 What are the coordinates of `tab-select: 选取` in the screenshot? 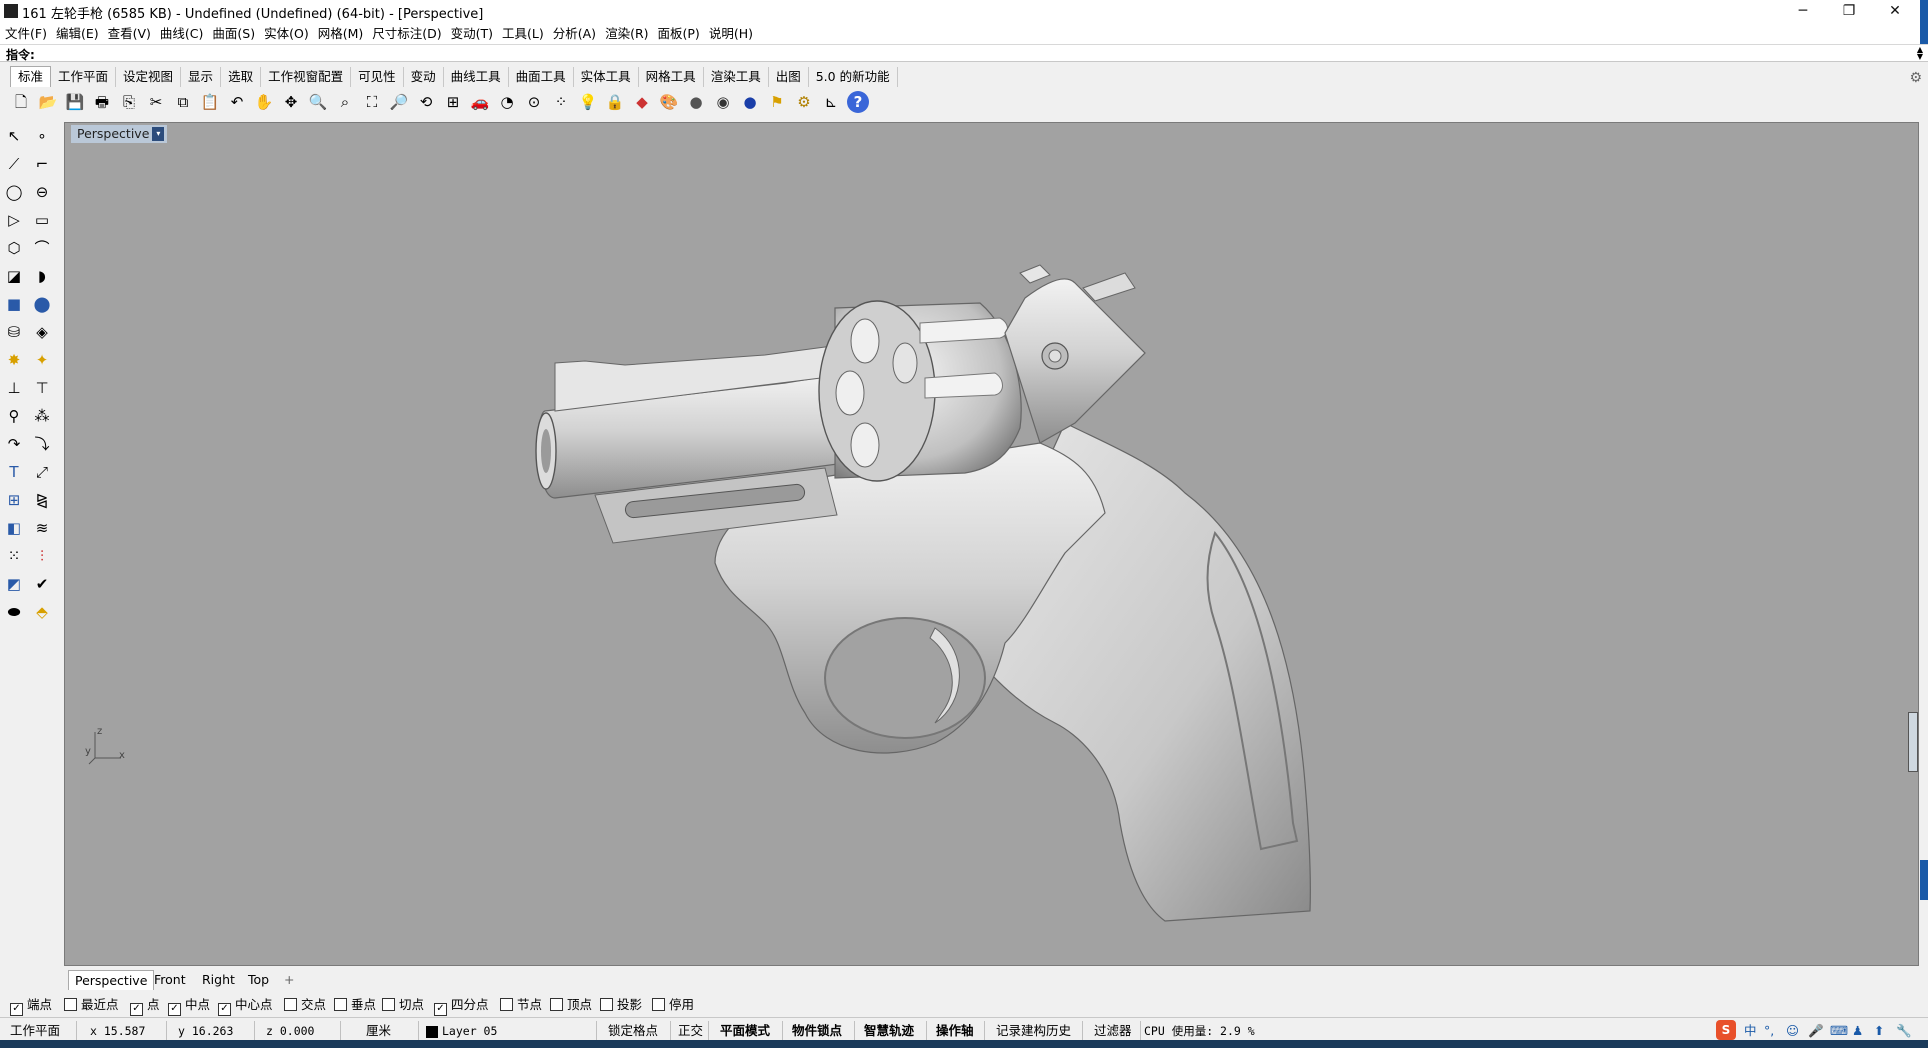 It's located at (241, 77).